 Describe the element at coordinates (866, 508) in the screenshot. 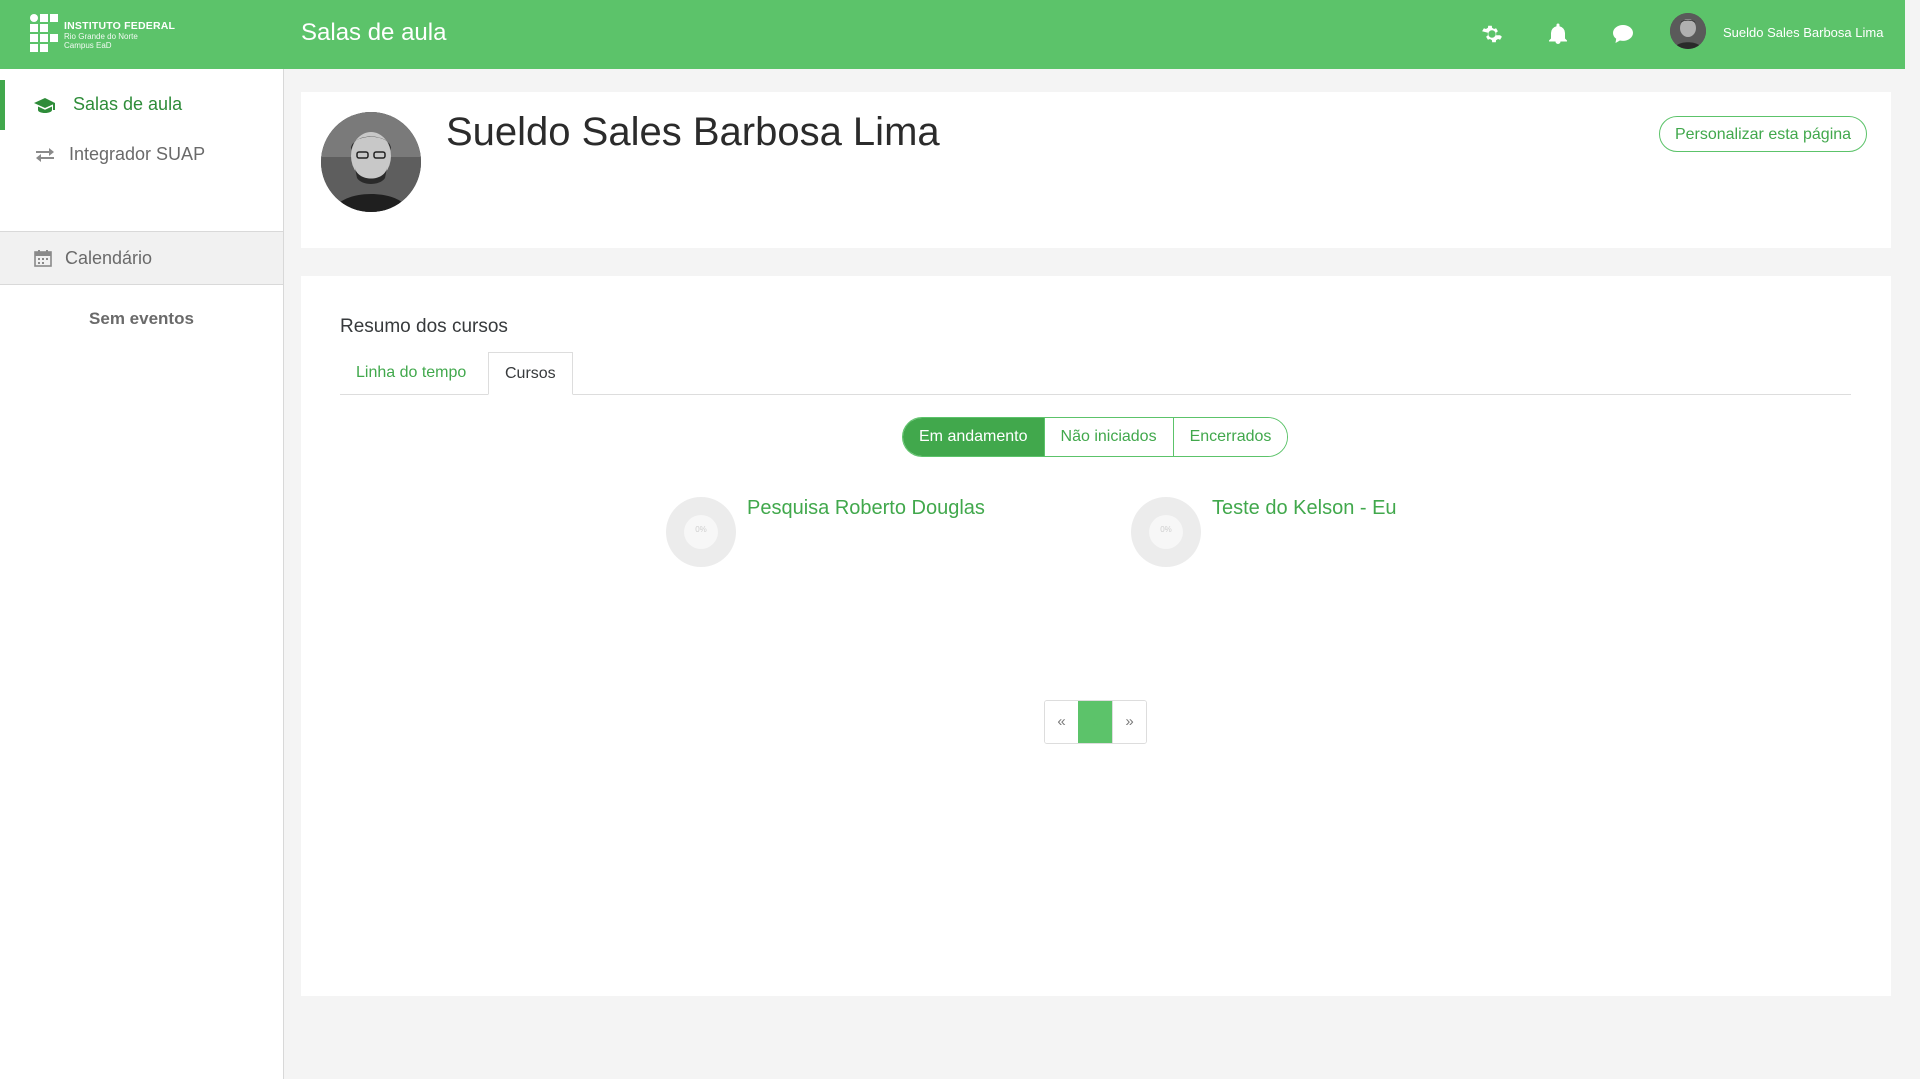

I see `course-link: Pesquisa Roberto Douglas` at that location.